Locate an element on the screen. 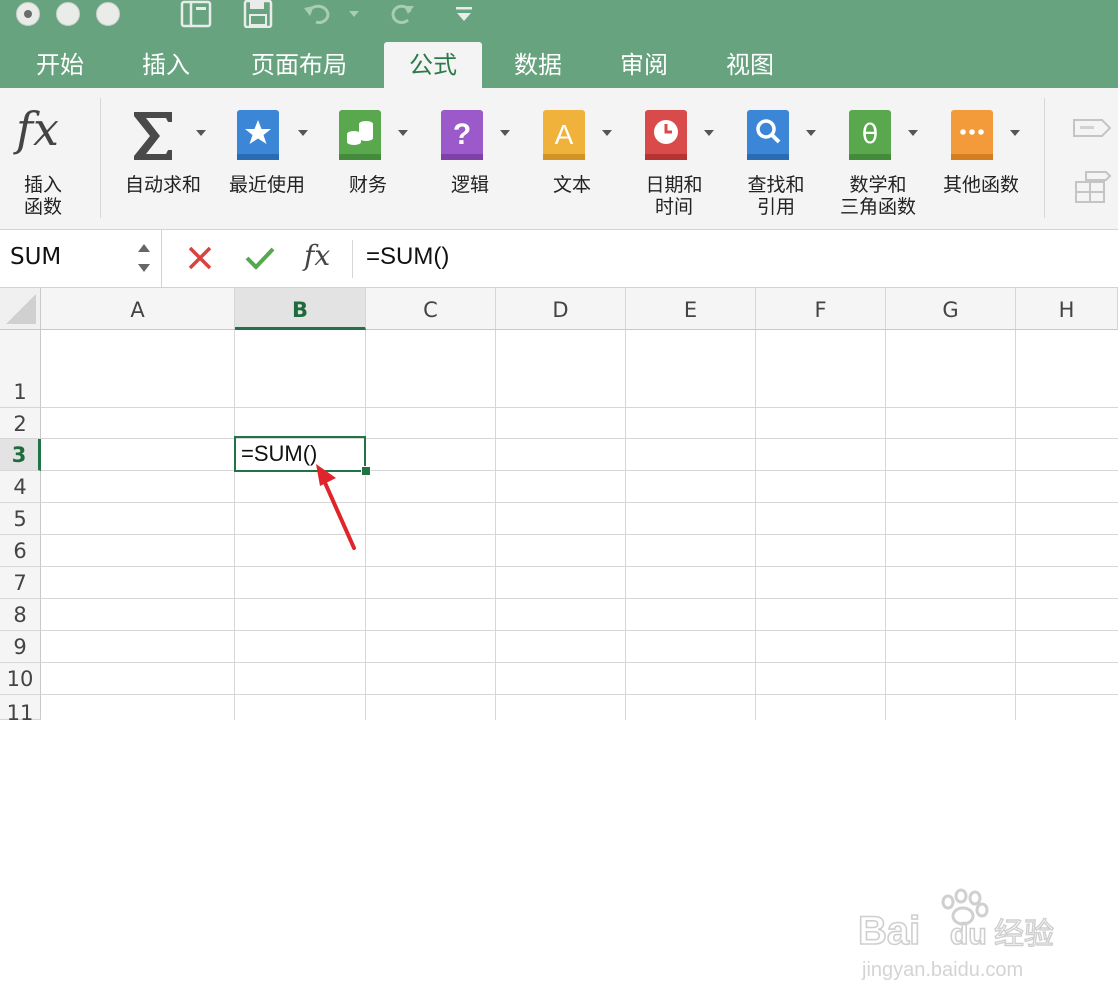  svg-text: Bai is located at coordinates (889, 931).